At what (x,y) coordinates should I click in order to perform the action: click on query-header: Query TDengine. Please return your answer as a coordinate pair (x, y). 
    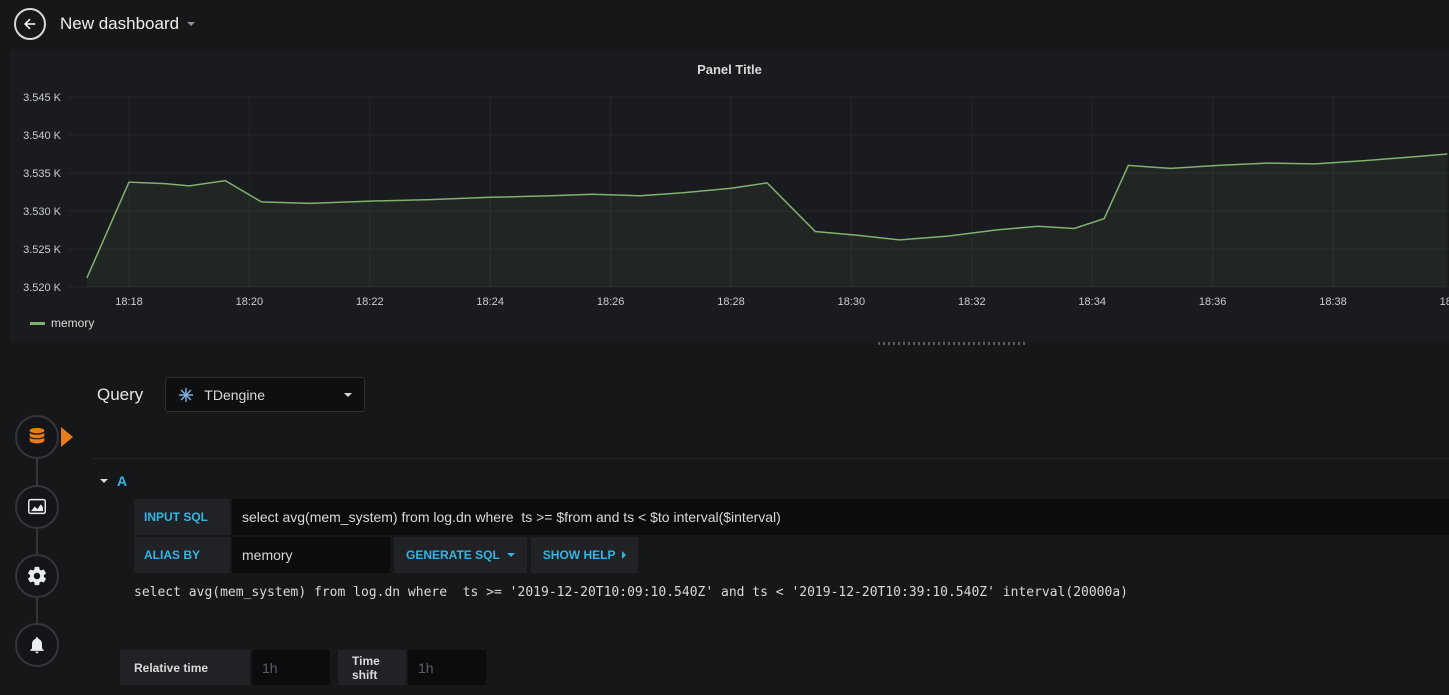
    Looking at the image, I should click on (773, 394).